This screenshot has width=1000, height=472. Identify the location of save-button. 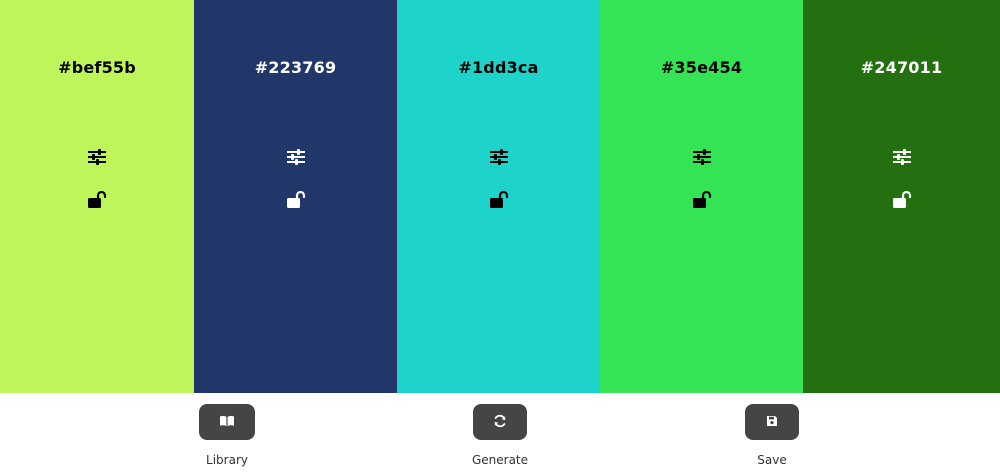
(772, 422).